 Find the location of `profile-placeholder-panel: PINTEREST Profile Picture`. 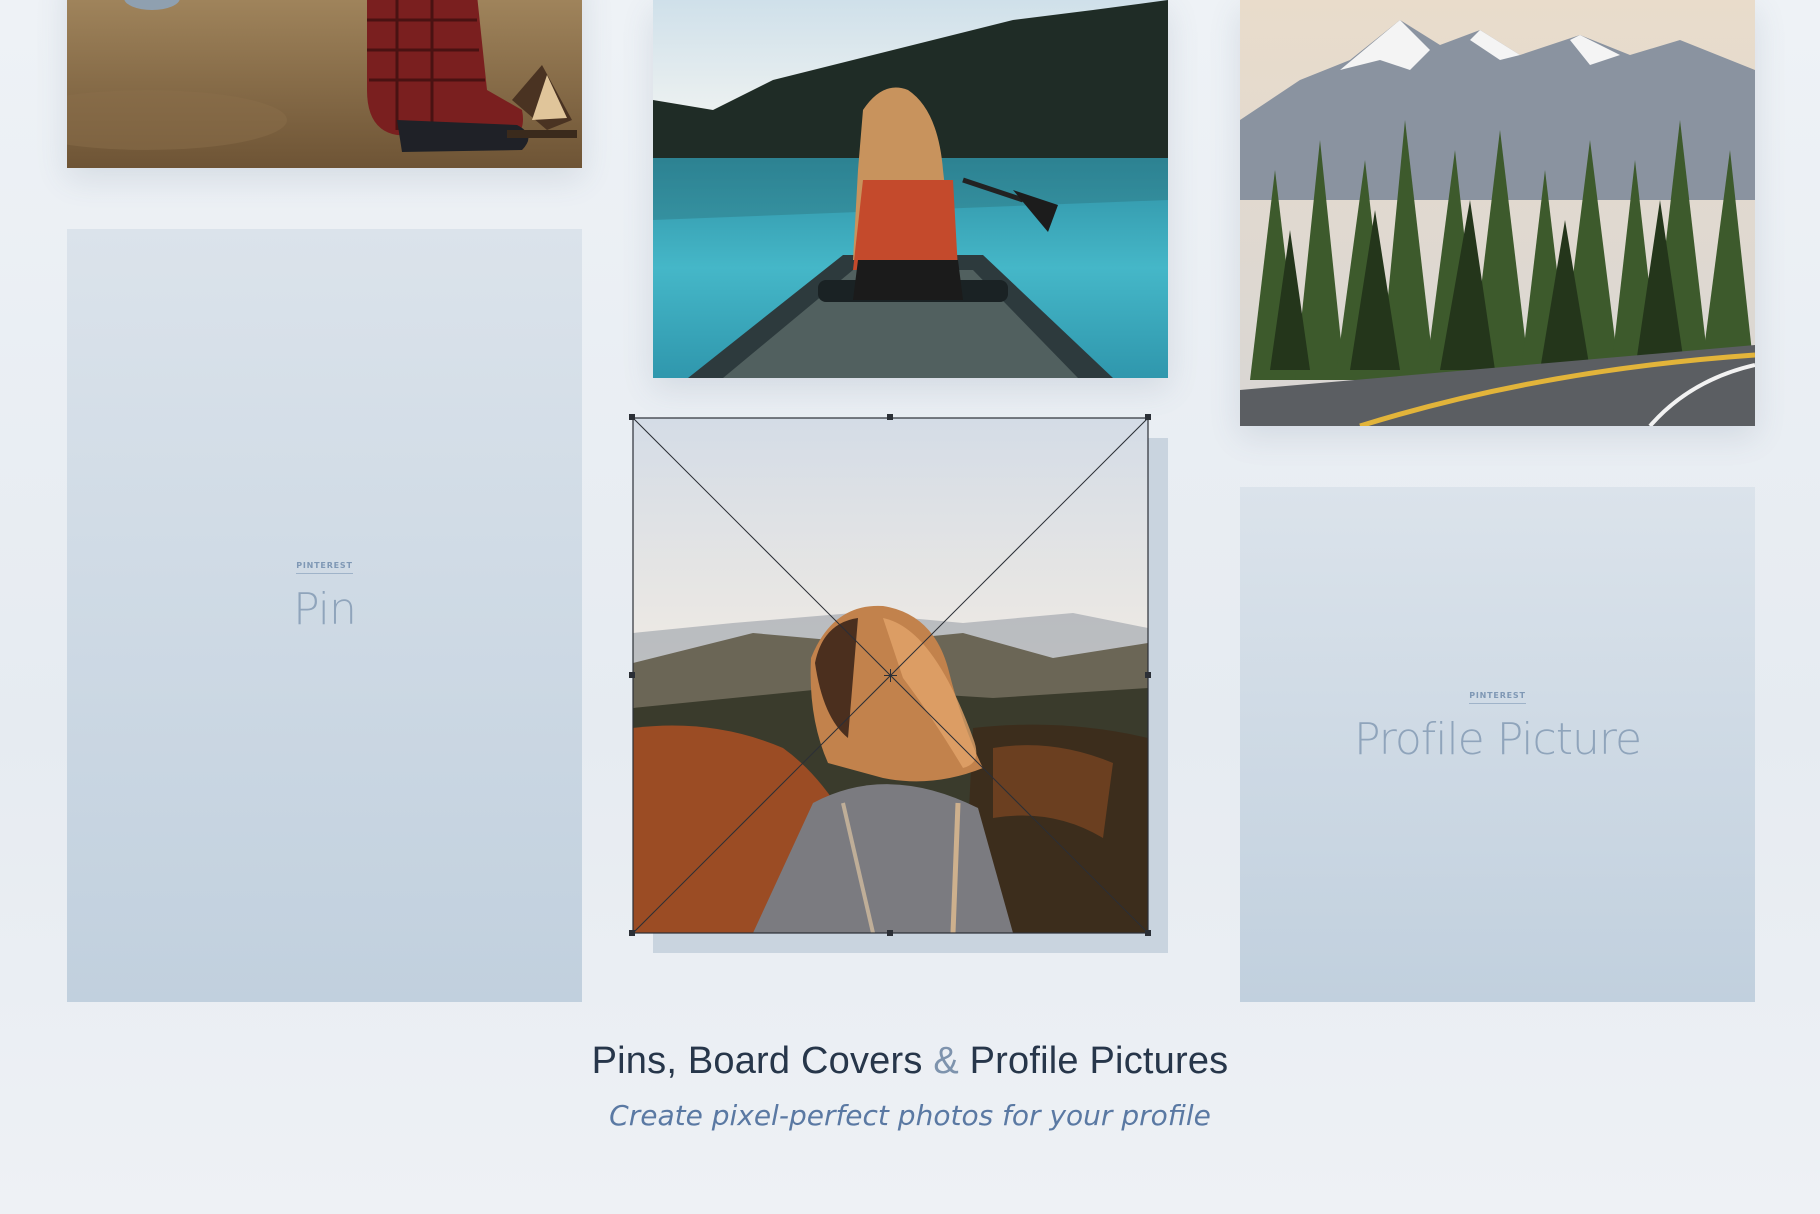

profile-placeholder-panel: PINTEREST Profile Picture is located at coordinates (1497, 744).